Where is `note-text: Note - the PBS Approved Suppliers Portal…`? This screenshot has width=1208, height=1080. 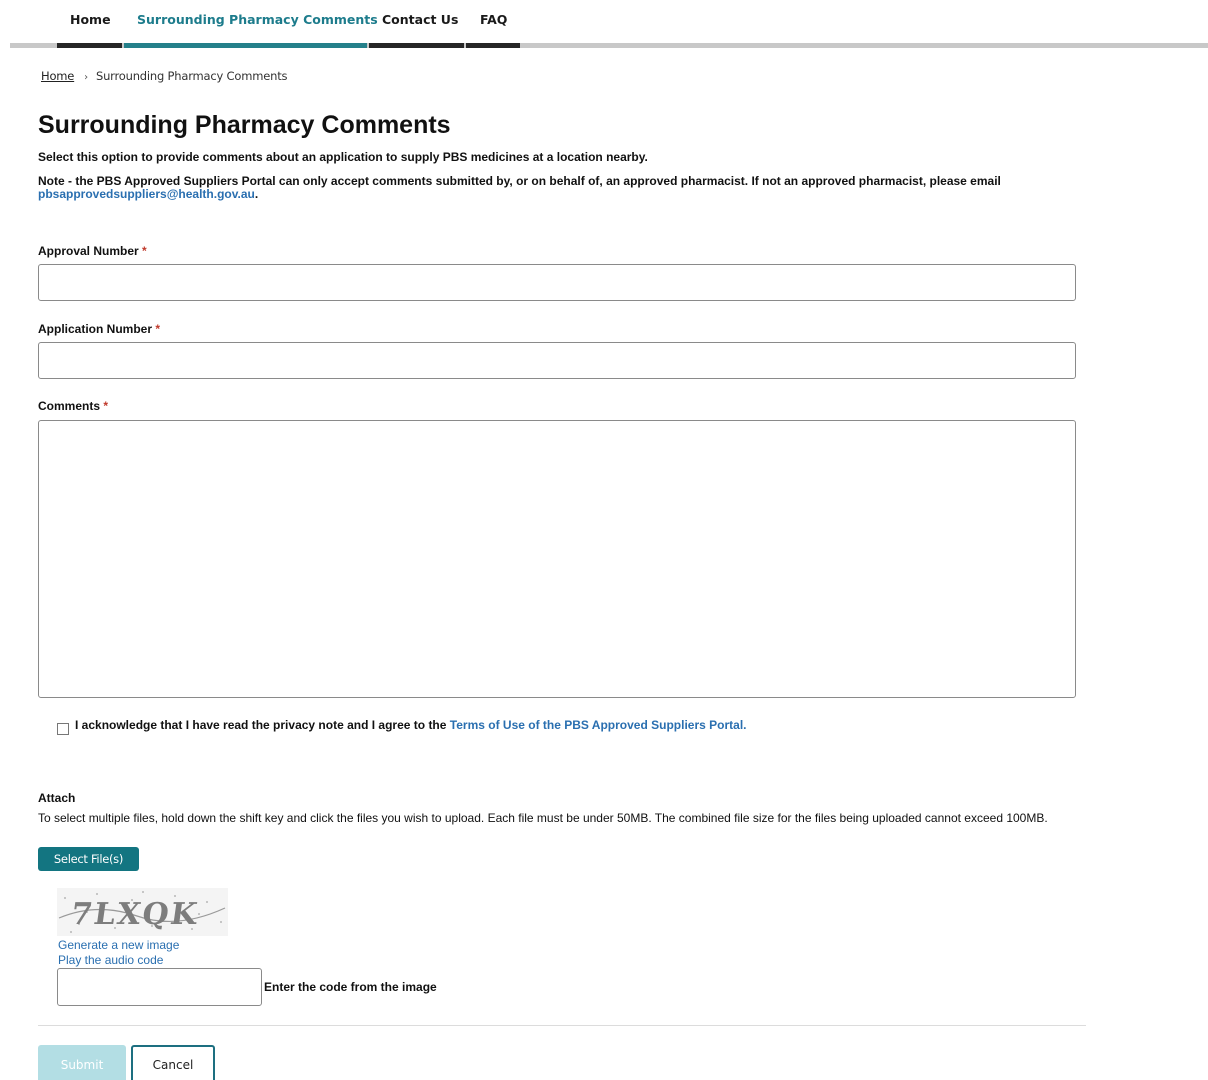 note-text: Note - the PBS Approved Suppliers Portal… is located at coordinates (568, 188).